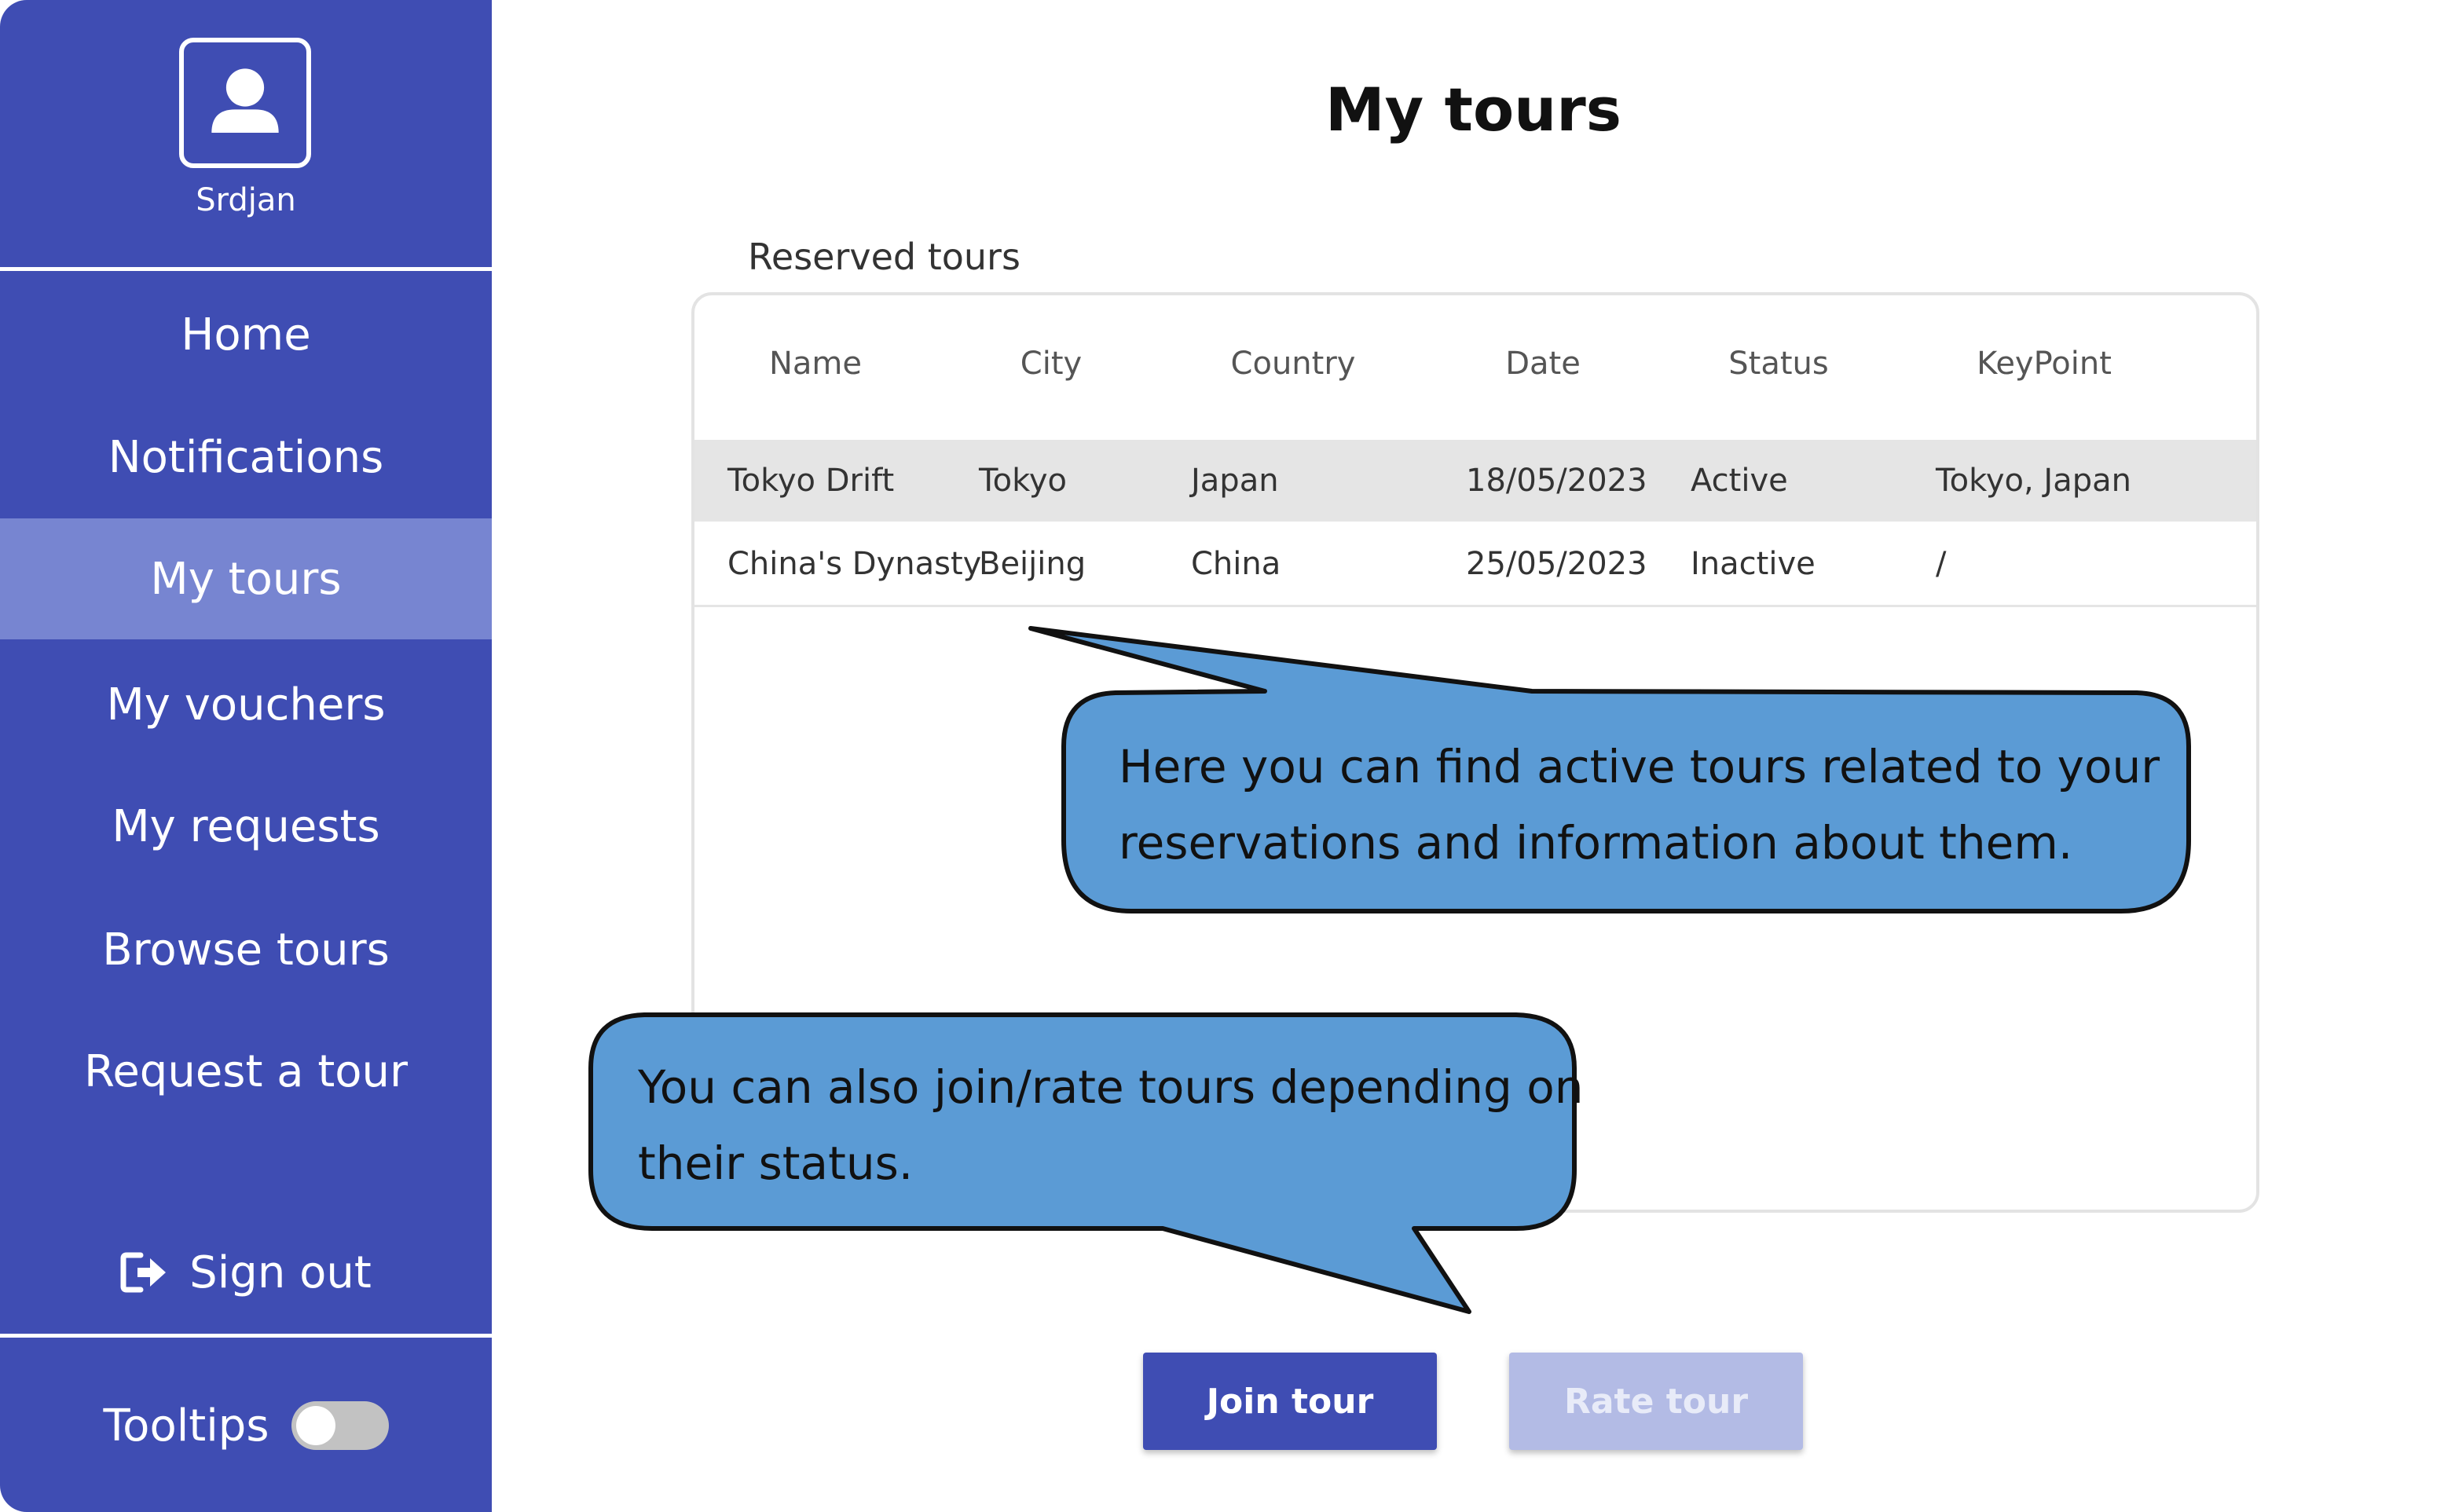  Describe the element at coordinates (340, 1425) in the screenshot. I see `tooltips-toggle` at that location.